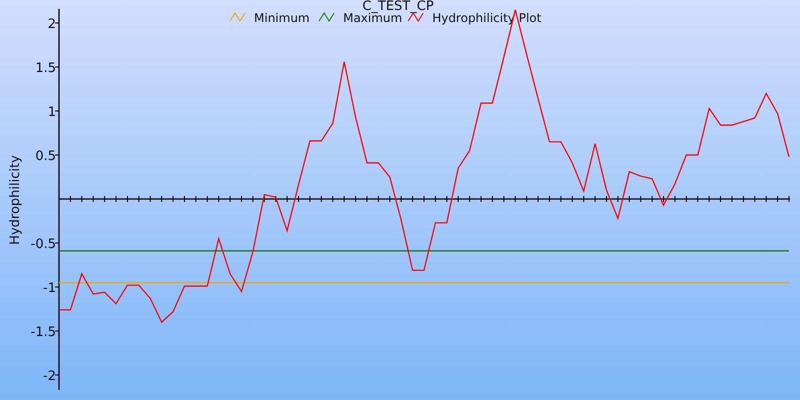 The width and height of the screenshot is (800, 400). What do you see at coordinates (45, 68) in the screenshot?
I see `y-tick-label: 1.5` at bounding box center [45, 68].